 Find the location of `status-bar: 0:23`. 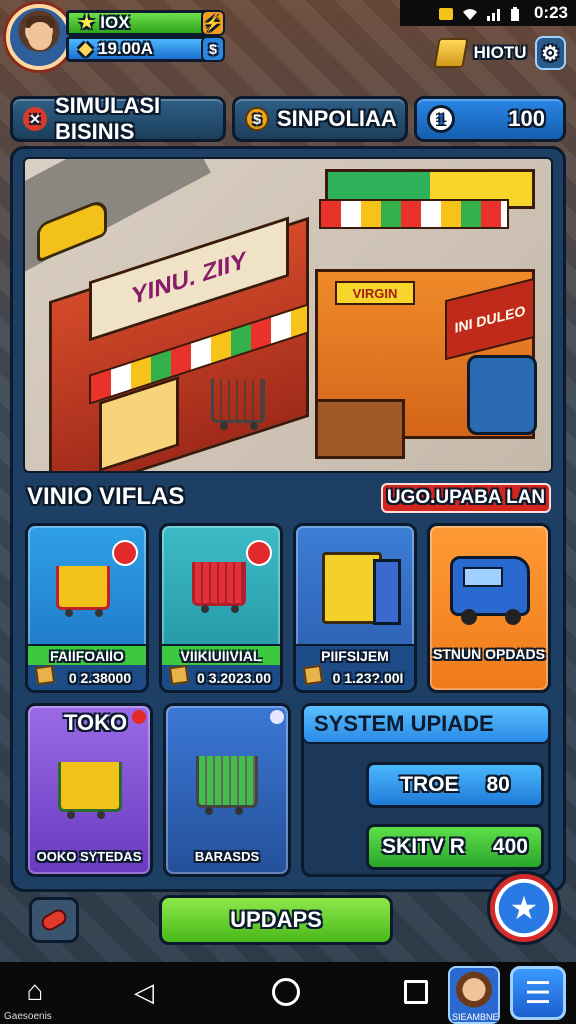

status-bar: 0:23 is located at coordinates (488, 13).